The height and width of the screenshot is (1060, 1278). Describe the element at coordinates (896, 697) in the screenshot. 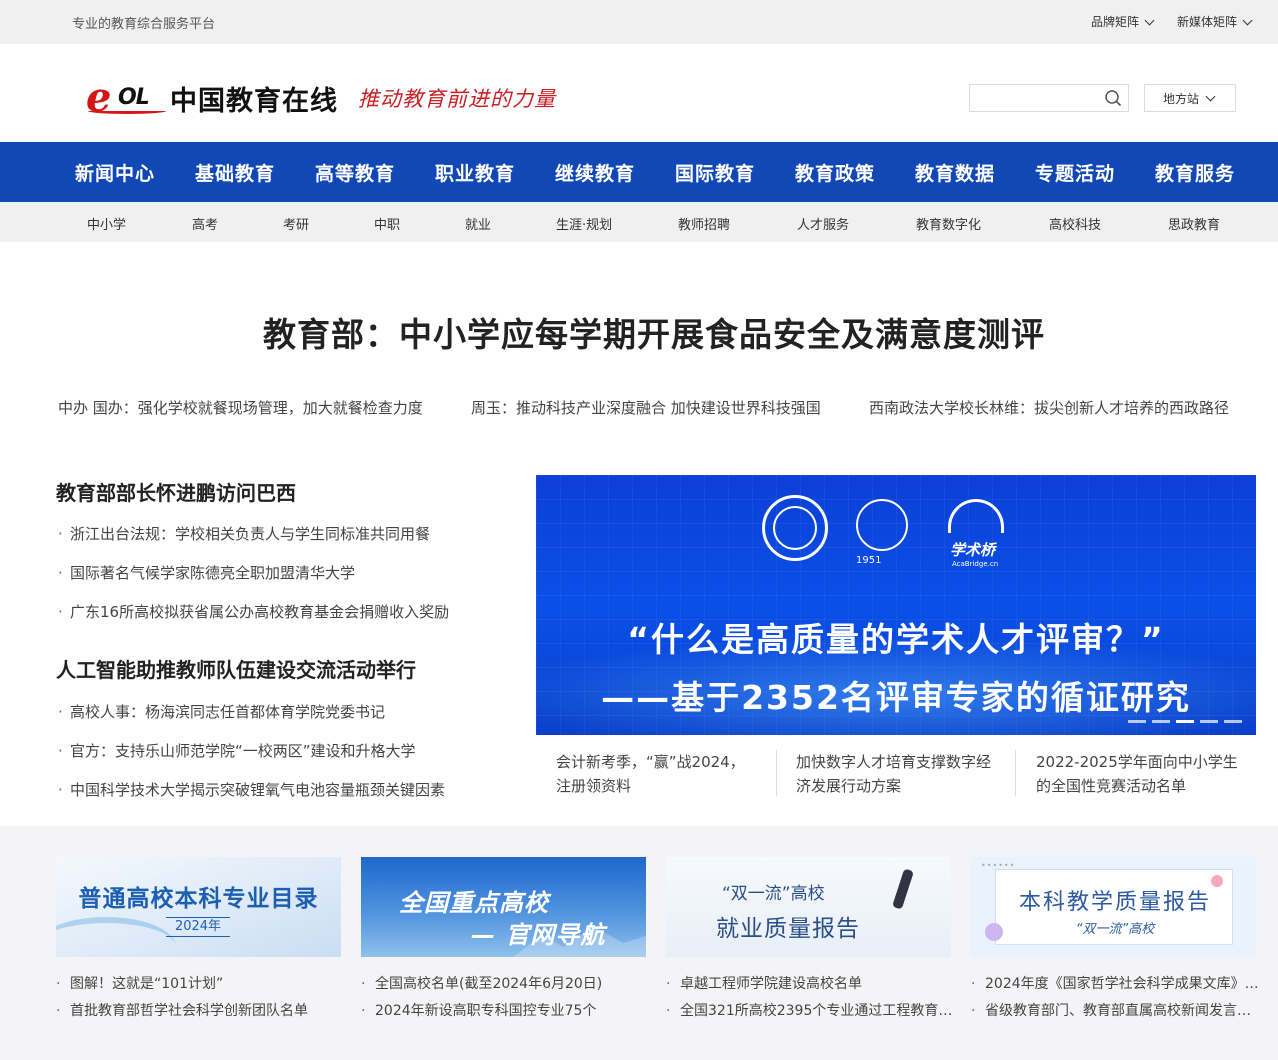

I see `banner-subtitle: ——基于2352名评审专家的循证研究` at that location.